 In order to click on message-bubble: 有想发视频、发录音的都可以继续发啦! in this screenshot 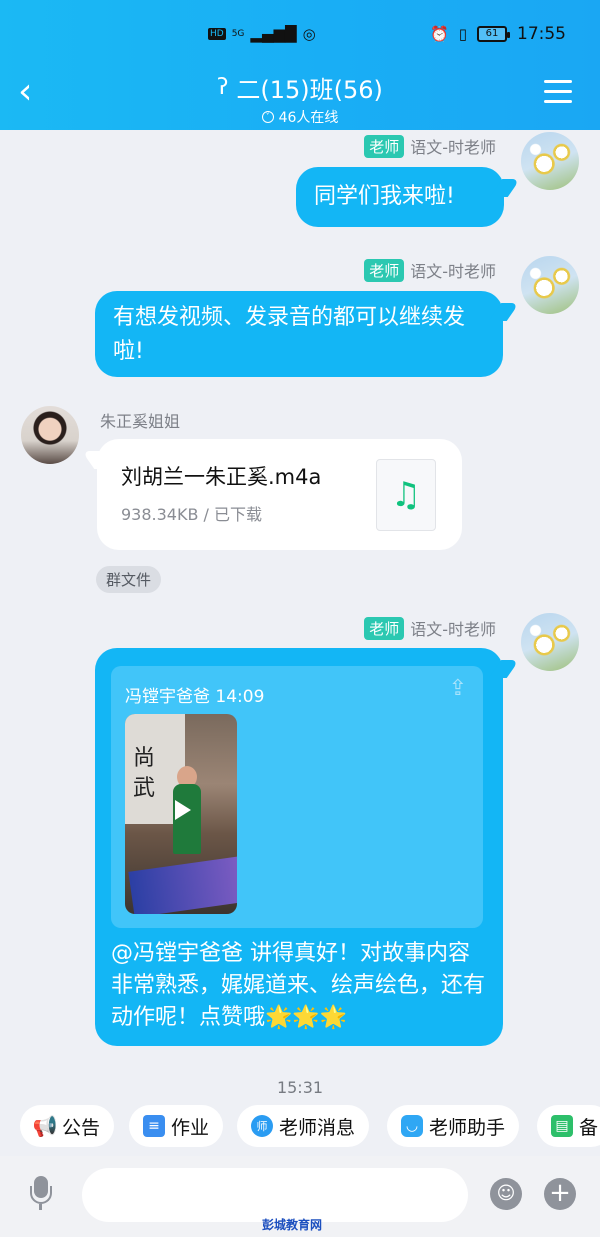, I will do `click(299, 334)`.